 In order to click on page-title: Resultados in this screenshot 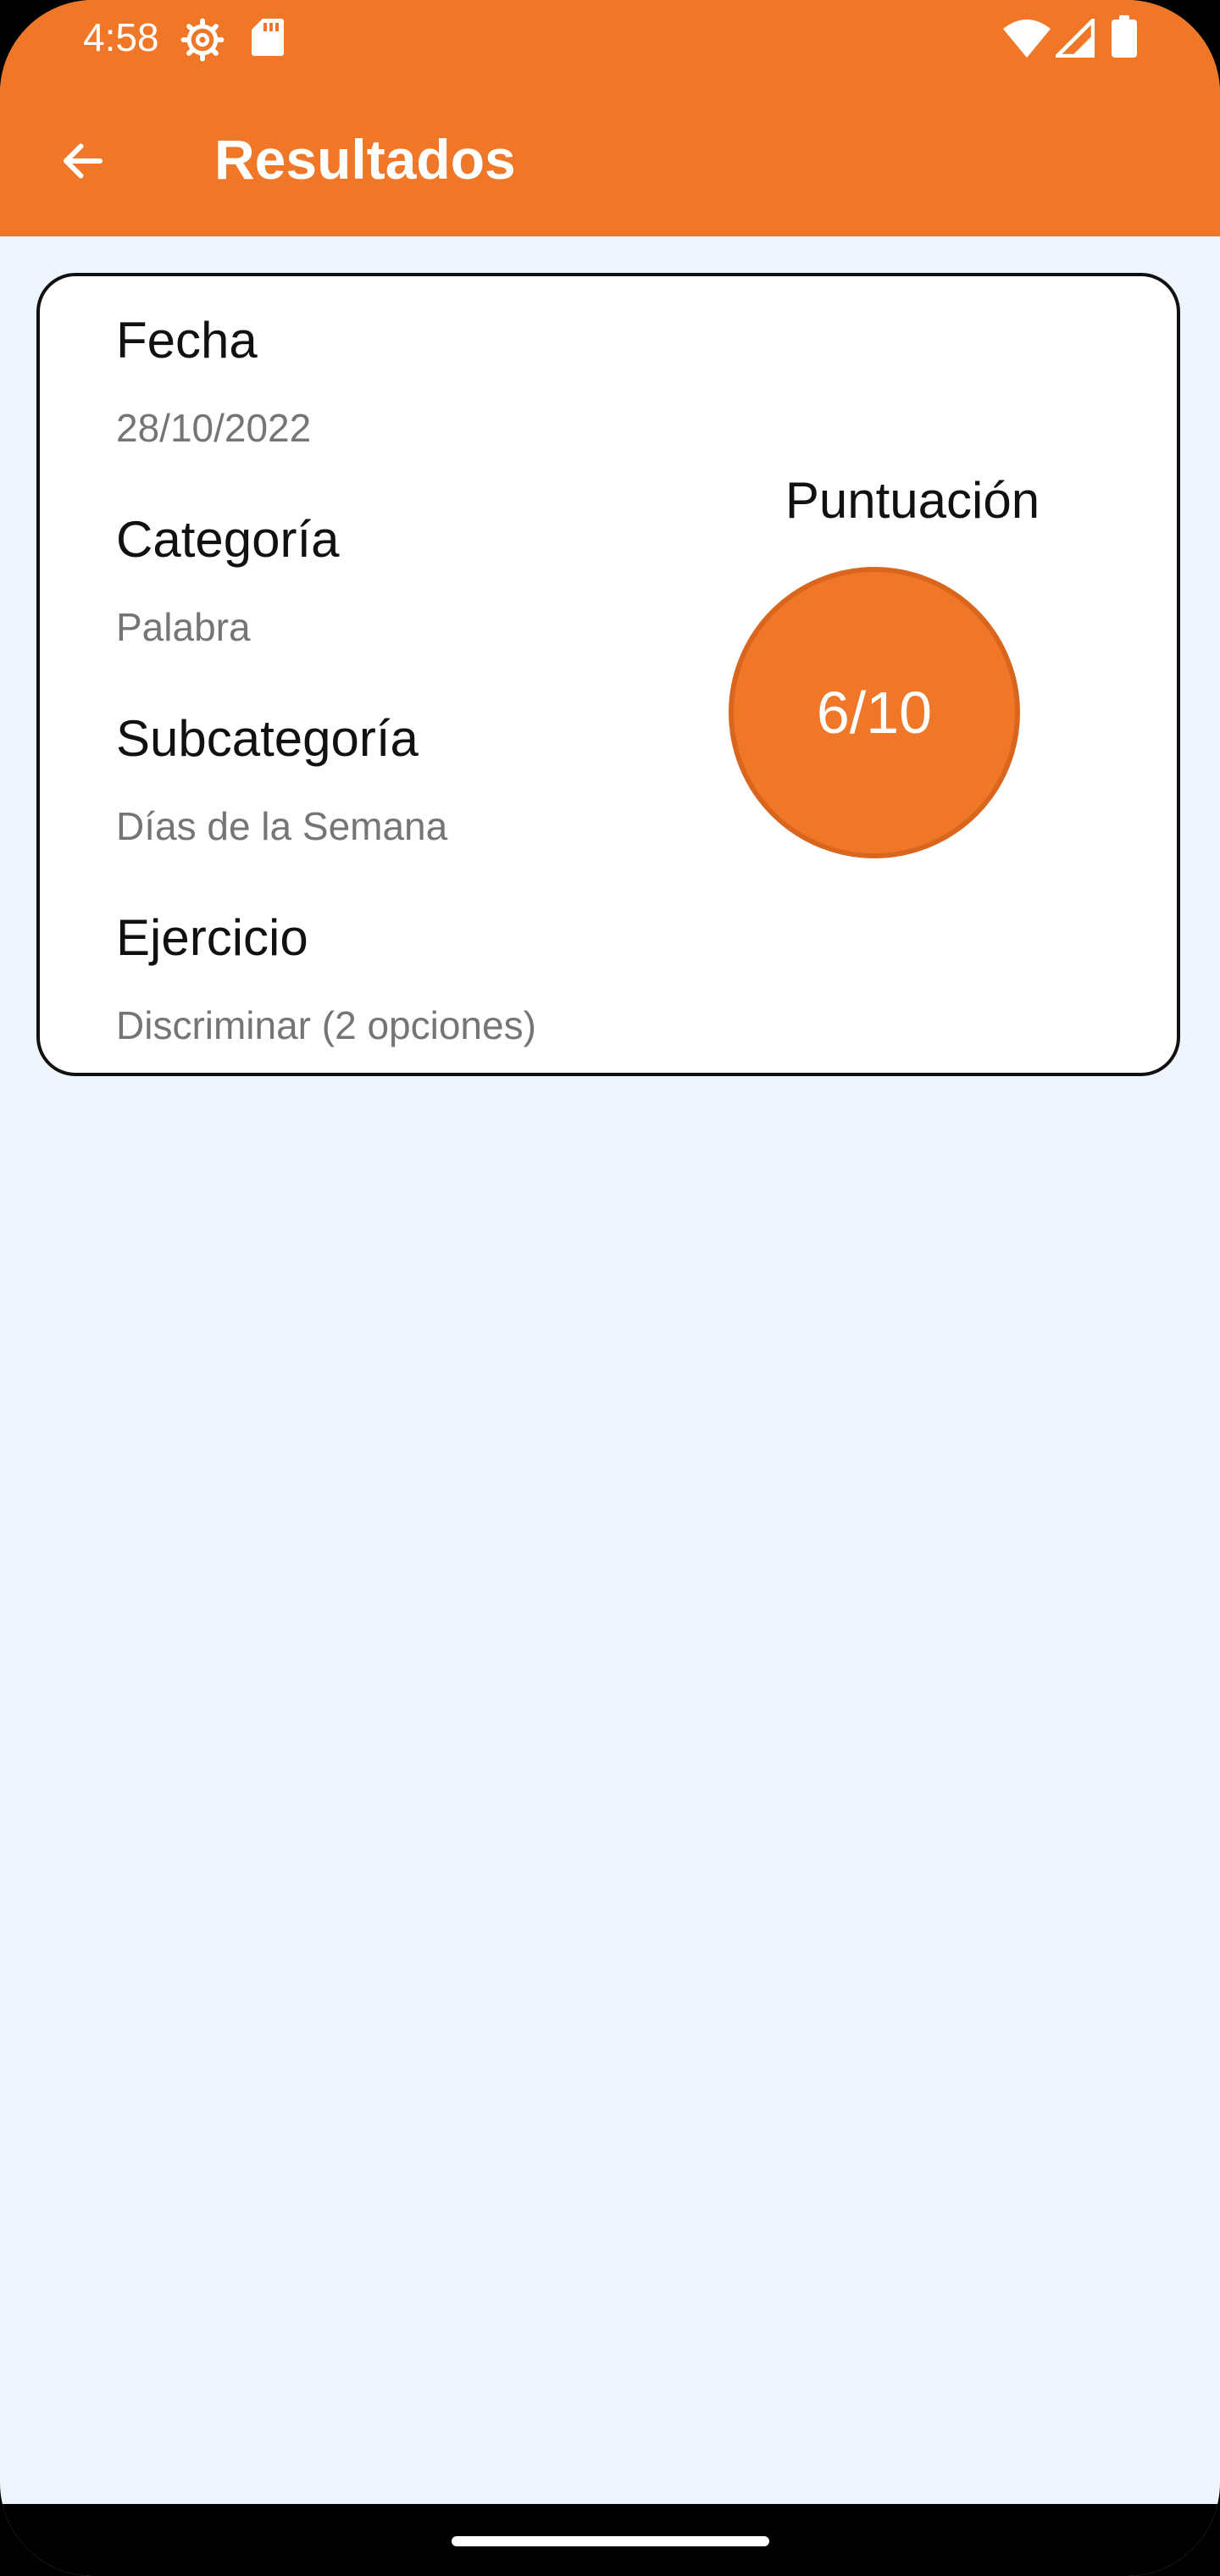, I will do `click(365, 159)`.